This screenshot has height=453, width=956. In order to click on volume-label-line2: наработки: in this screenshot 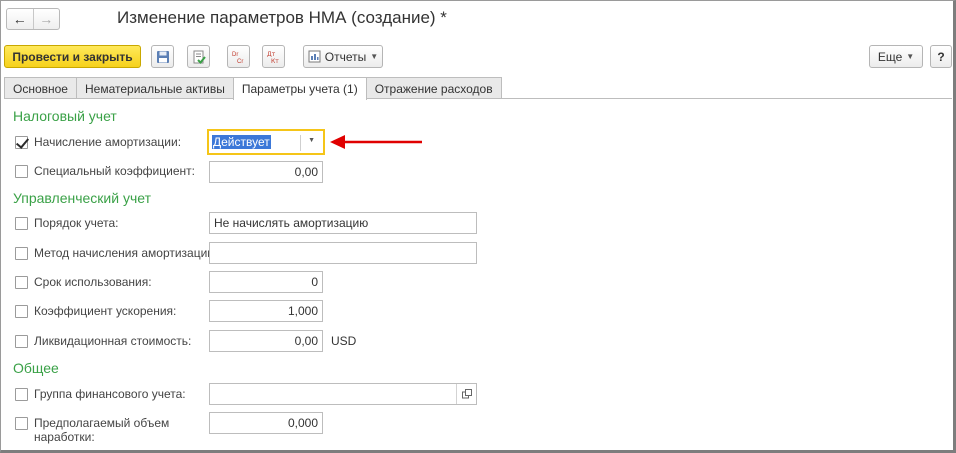, I will do `click(64, 437)`.